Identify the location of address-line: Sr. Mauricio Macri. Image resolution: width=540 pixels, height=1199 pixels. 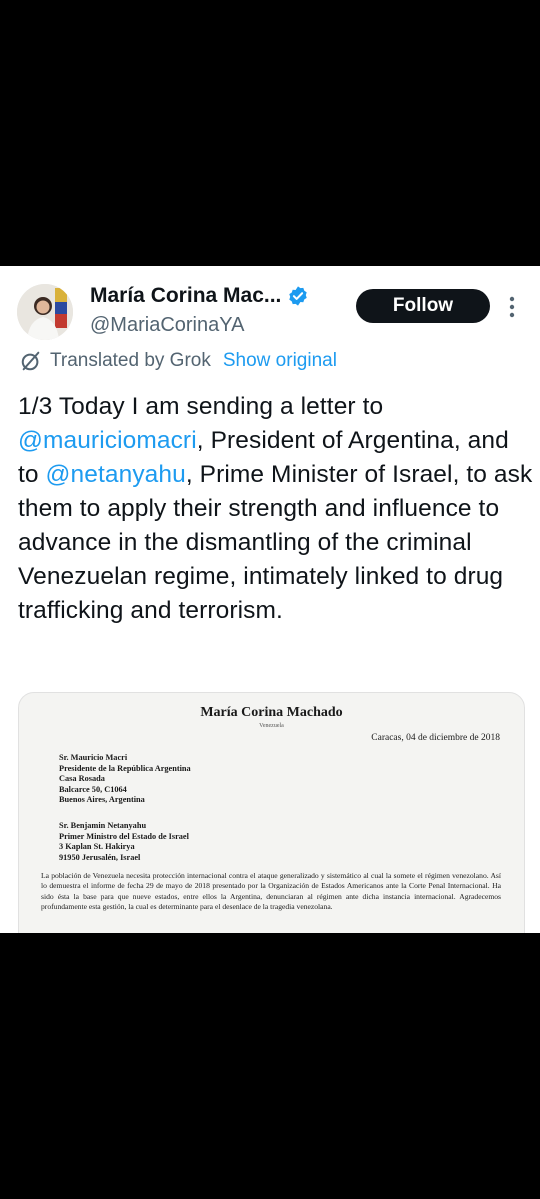
(93, 757).